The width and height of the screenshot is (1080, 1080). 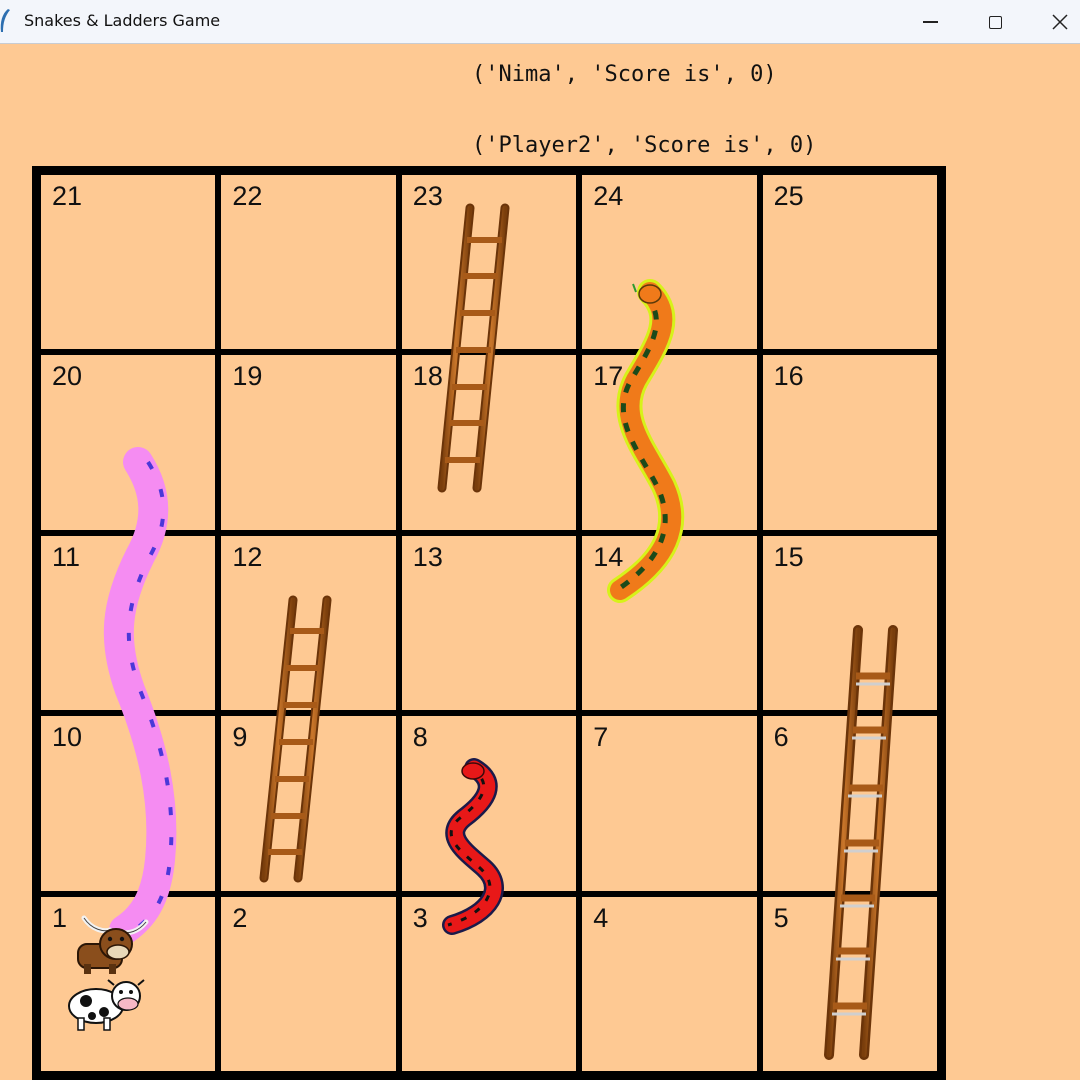 What do you see at coordinates (128, 803) in the screenshot?
I see `board-cell: 10` at bounding box center [128, 803].